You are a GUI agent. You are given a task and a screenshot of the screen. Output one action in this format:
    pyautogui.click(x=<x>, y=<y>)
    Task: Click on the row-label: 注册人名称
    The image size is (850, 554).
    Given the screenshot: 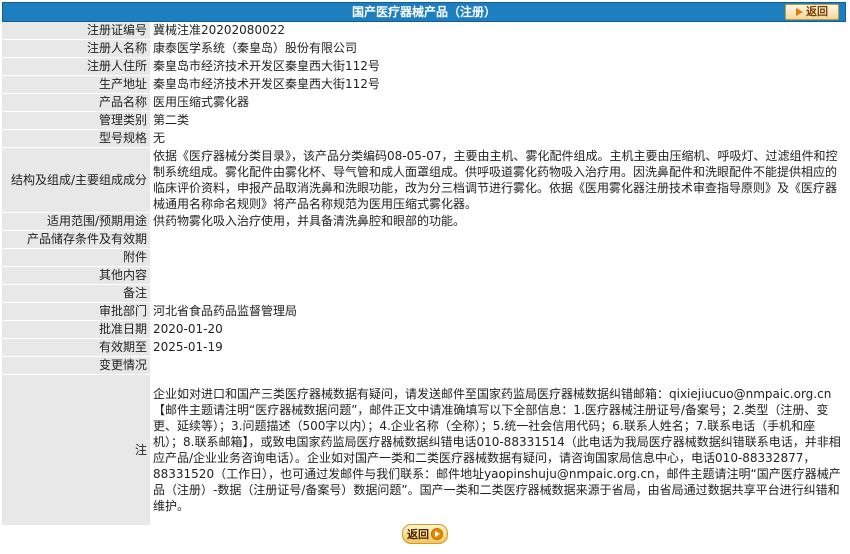 What is the action you would take?
    pyautogui.click(x=76, y=48)
    